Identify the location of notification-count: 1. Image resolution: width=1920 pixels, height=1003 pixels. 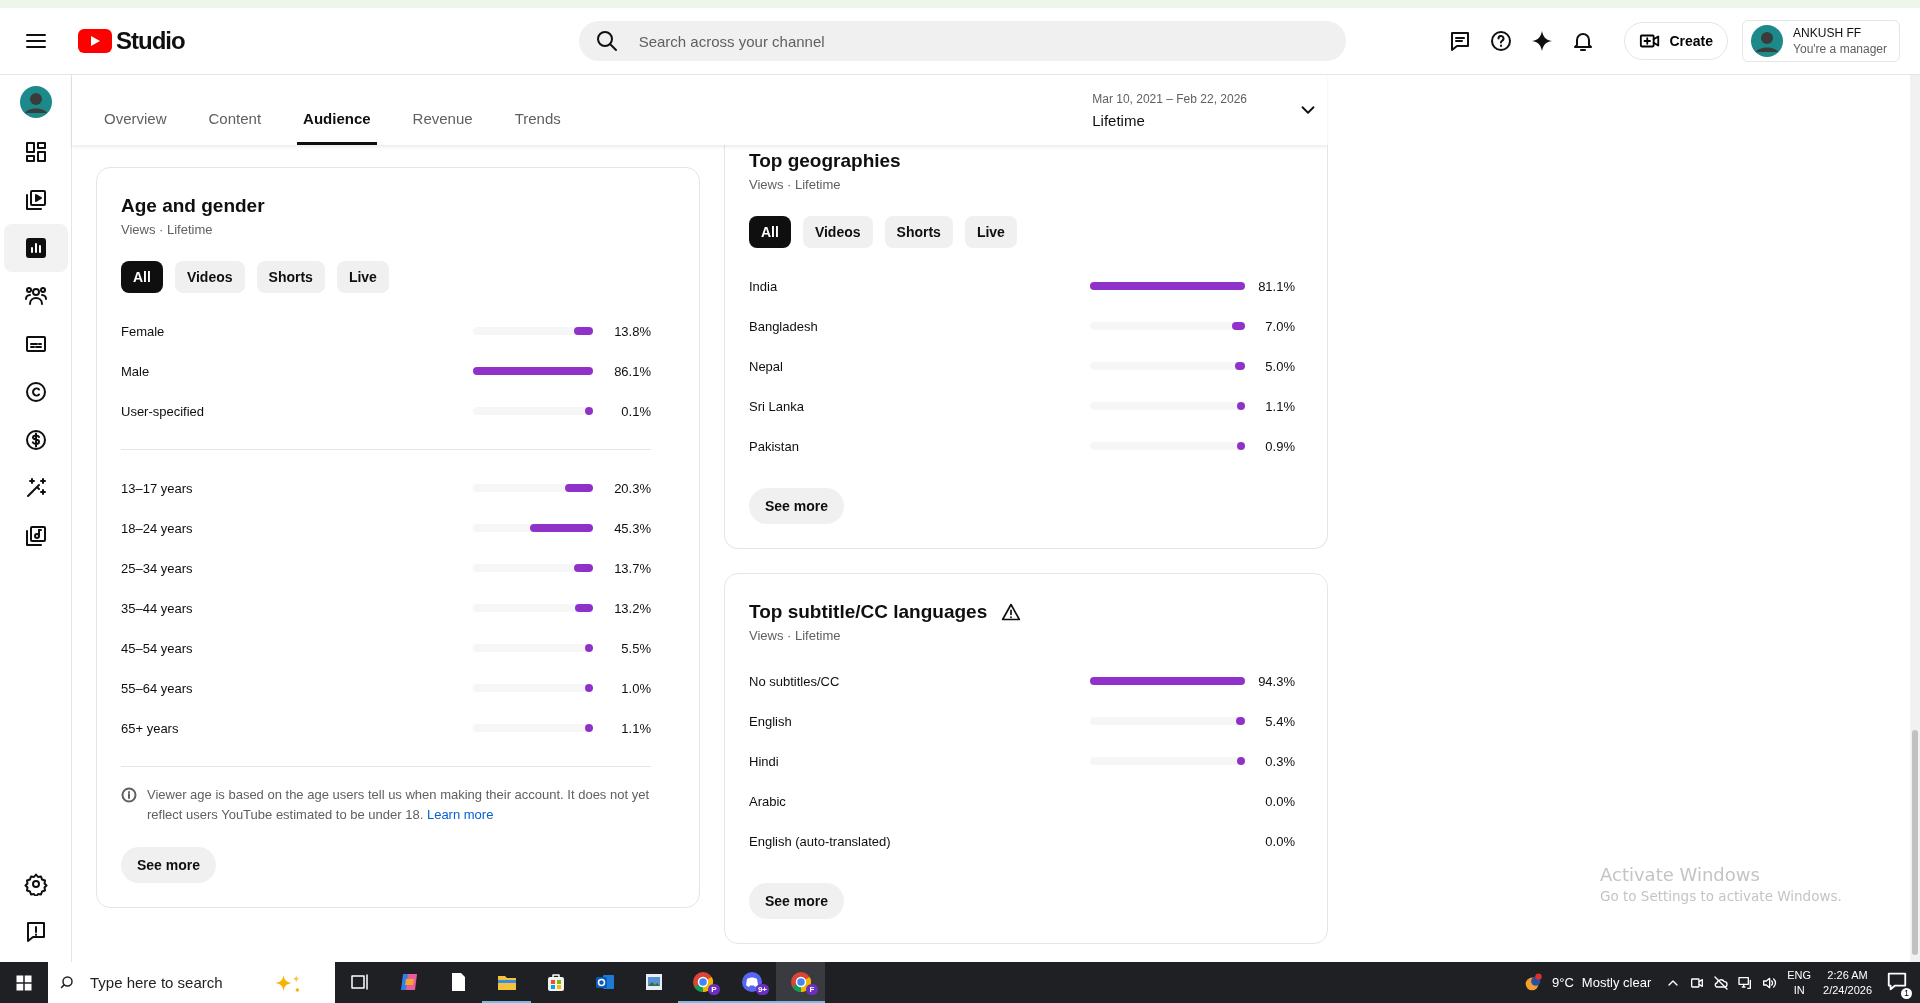
(1906, 993).